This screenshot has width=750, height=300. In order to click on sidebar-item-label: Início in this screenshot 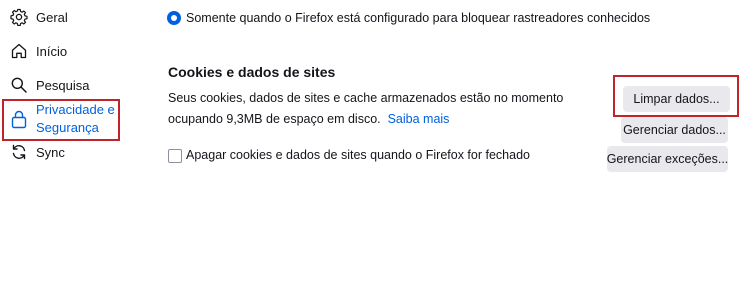, I will do `click(52, 51)`.